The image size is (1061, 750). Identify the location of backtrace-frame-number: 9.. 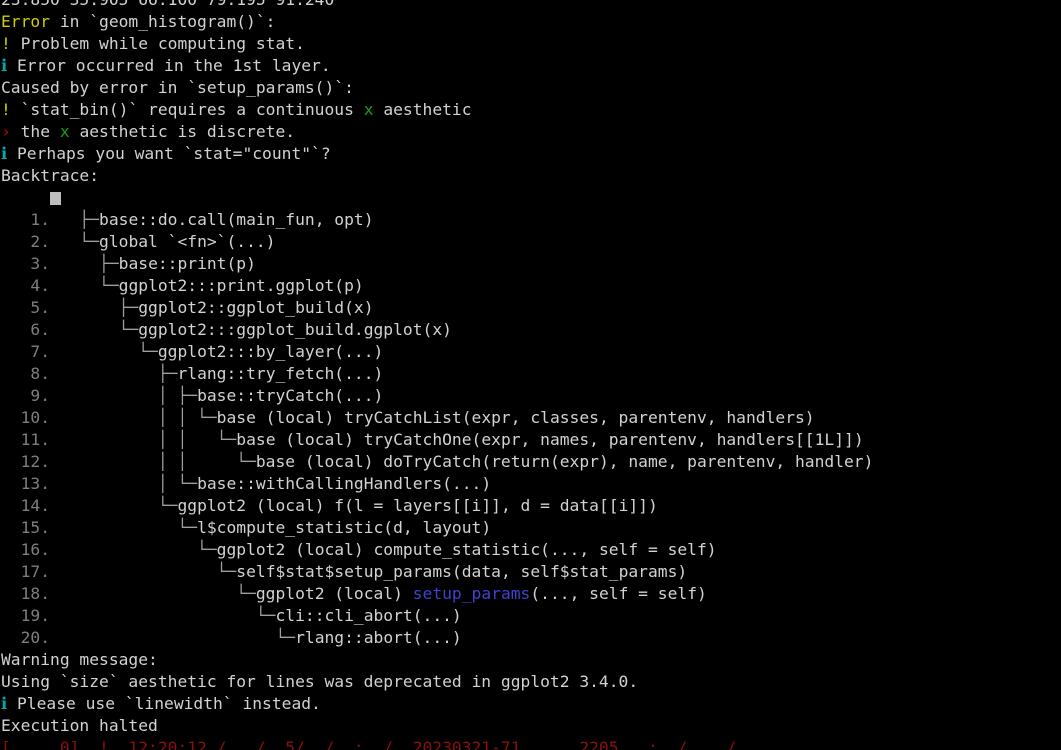
(30, 395).